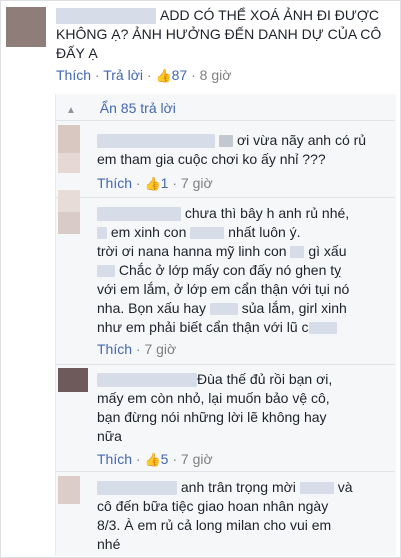  Describe the element at coordinates (238, 487) in the screenshot. I see `comment-line: anh trân trọng mời` at that location.